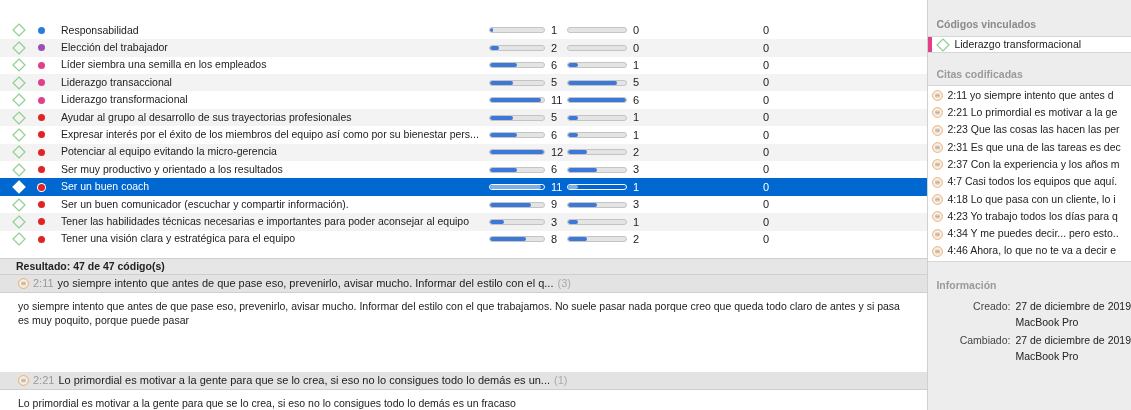 The width and height of the screenshot is (1131, 410). What do you see at coordinates (1029, 147) in the screenshot?
I see `coded-quote-item: 2:31 Es que una de las tareas es dec` at bounding box center [1029, 147].